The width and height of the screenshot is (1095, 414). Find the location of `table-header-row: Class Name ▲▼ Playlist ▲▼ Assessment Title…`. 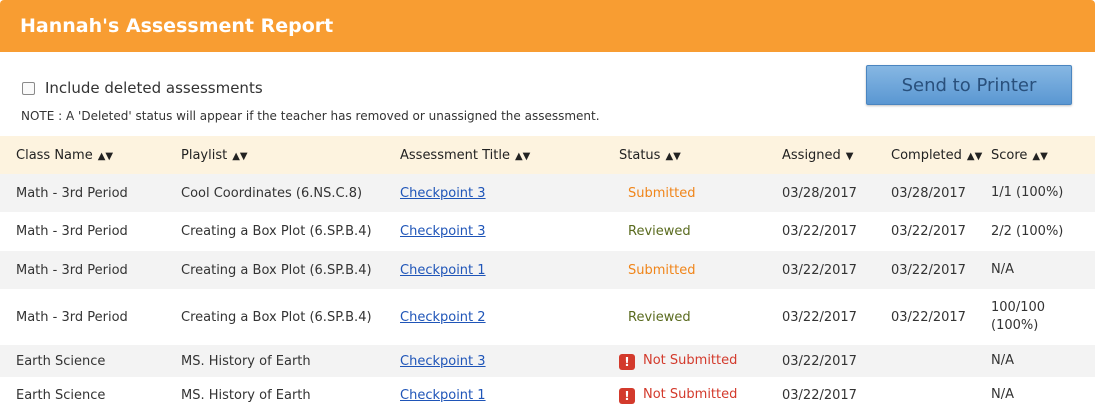

table-header-row: Class Name ▲▼ Playlist ▲▼ Assessment Title… is located at coordinates (547, 155).